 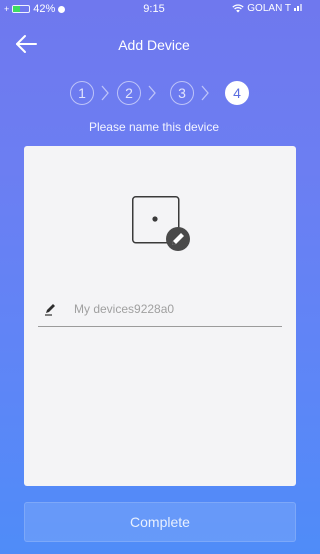 I want to click on header: Add Device, so click(x=154, y=44).